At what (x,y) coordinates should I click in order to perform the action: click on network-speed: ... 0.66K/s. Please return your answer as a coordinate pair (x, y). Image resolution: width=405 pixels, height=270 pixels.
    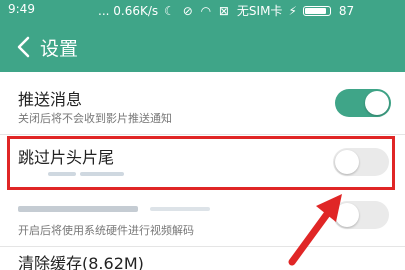
    Looking at the image, I should click on (128, 10).